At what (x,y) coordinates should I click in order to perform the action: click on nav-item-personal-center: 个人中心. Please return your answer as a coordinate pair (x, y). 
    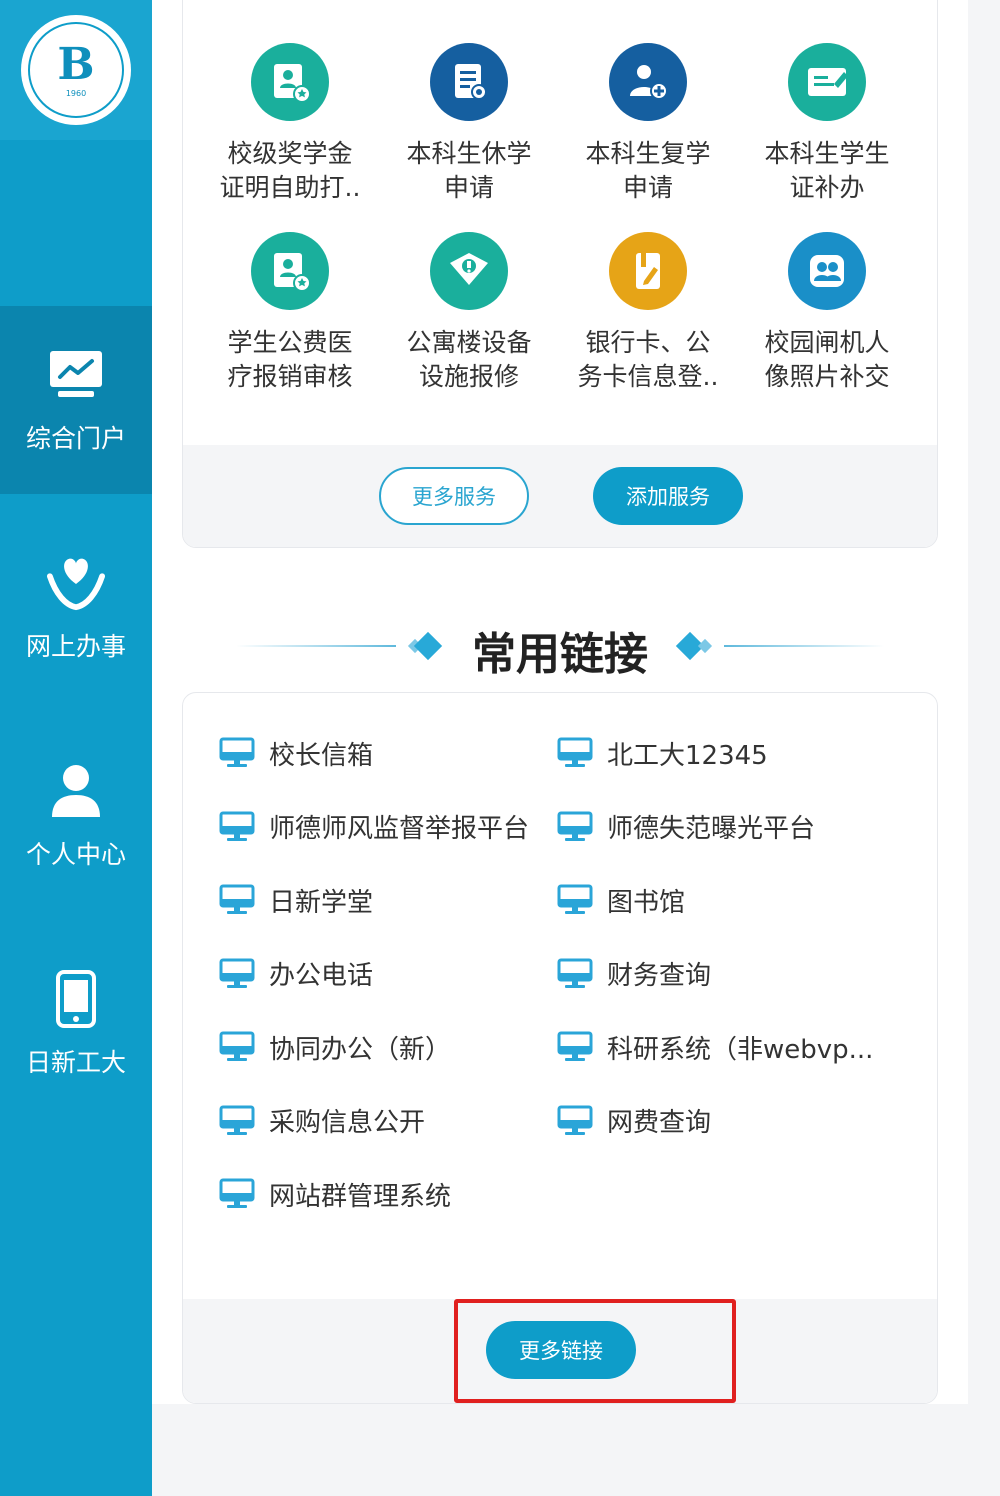
    Looking at the image, I should click on (76, 816).